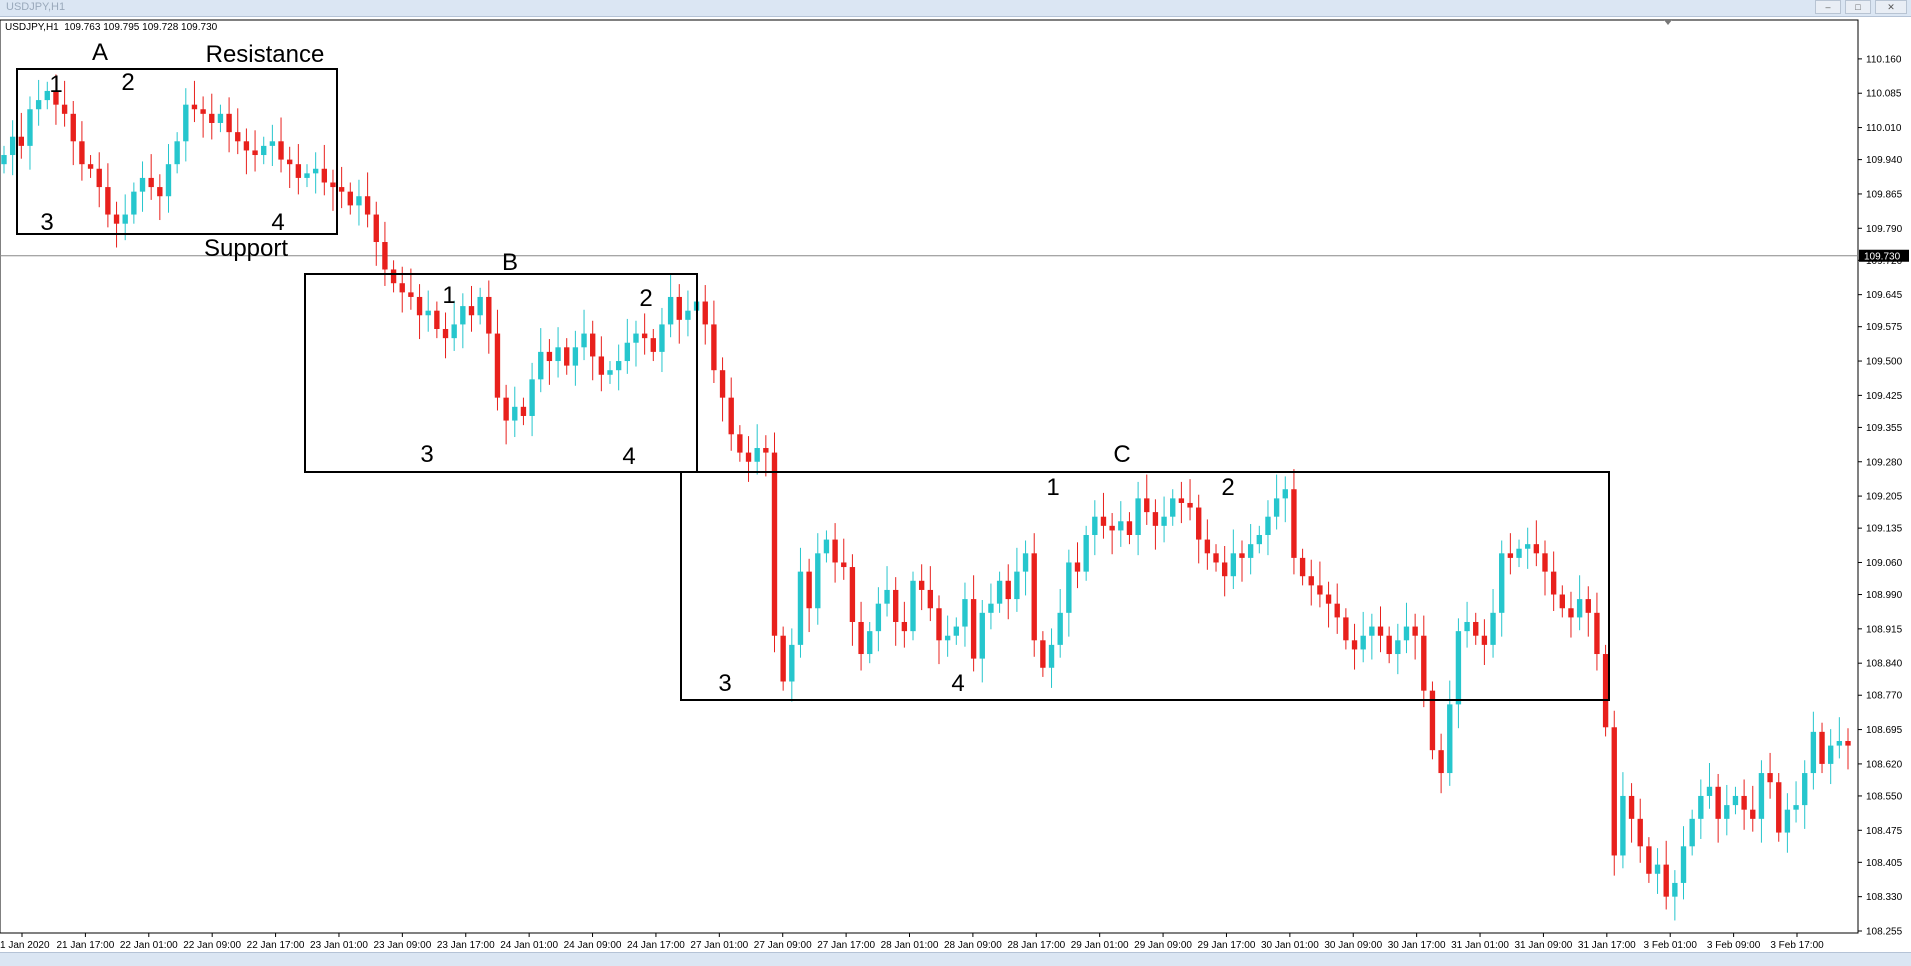  What do you see at coordinates (1480, 945) in the screenshot?
I see `x-tick-label: 31 Jan 01:00` at bounding box center [1480, 945].